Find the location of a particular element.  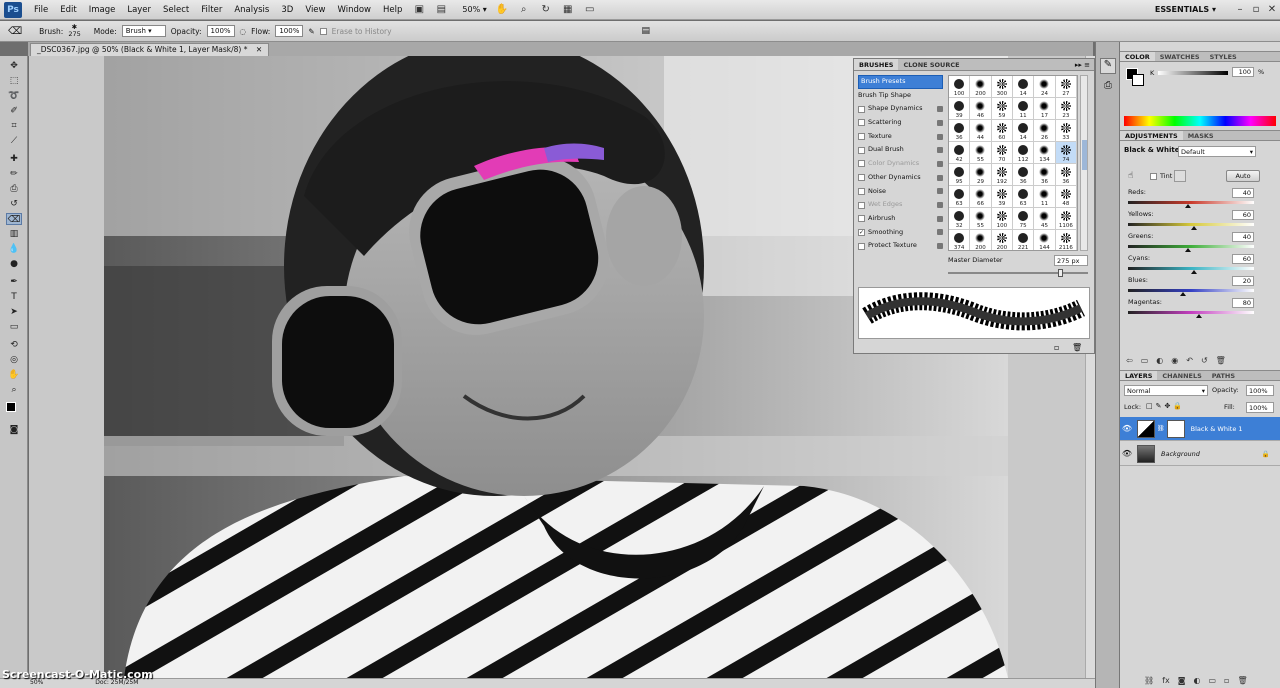

tint-color-swatch is located at coordinates (1180, 176).